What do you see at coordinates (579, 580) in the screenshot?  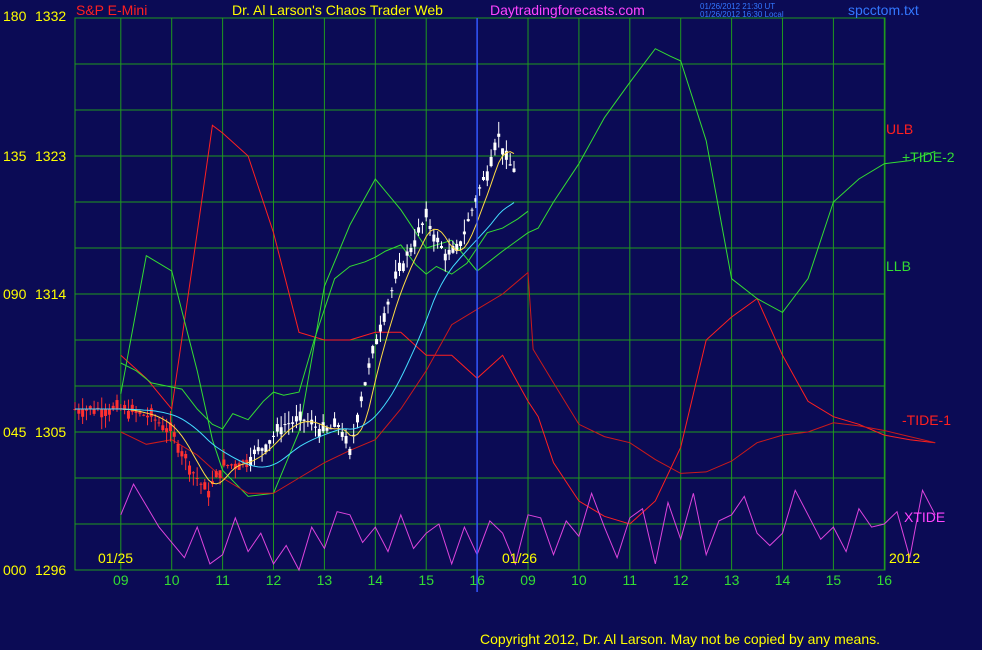 I see `hour-tick-label: 10` at bounding box center [579, 580].